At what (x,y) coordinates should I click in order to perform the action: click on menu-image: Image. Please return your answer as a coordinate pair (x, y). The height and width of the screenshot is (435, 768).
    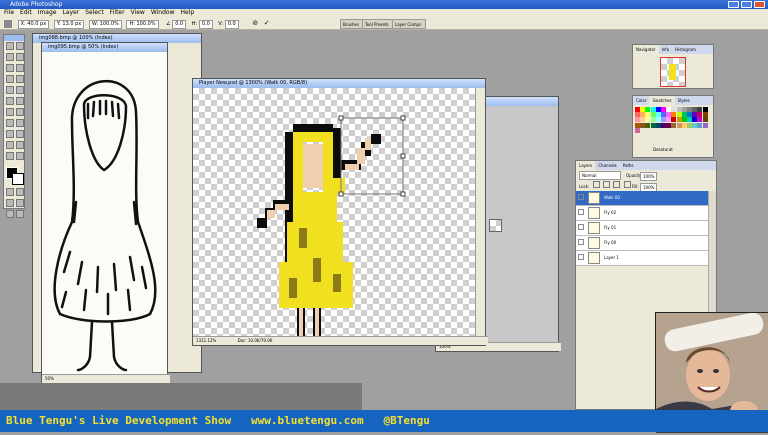
    Looking at the image, I should click on (47, 12).